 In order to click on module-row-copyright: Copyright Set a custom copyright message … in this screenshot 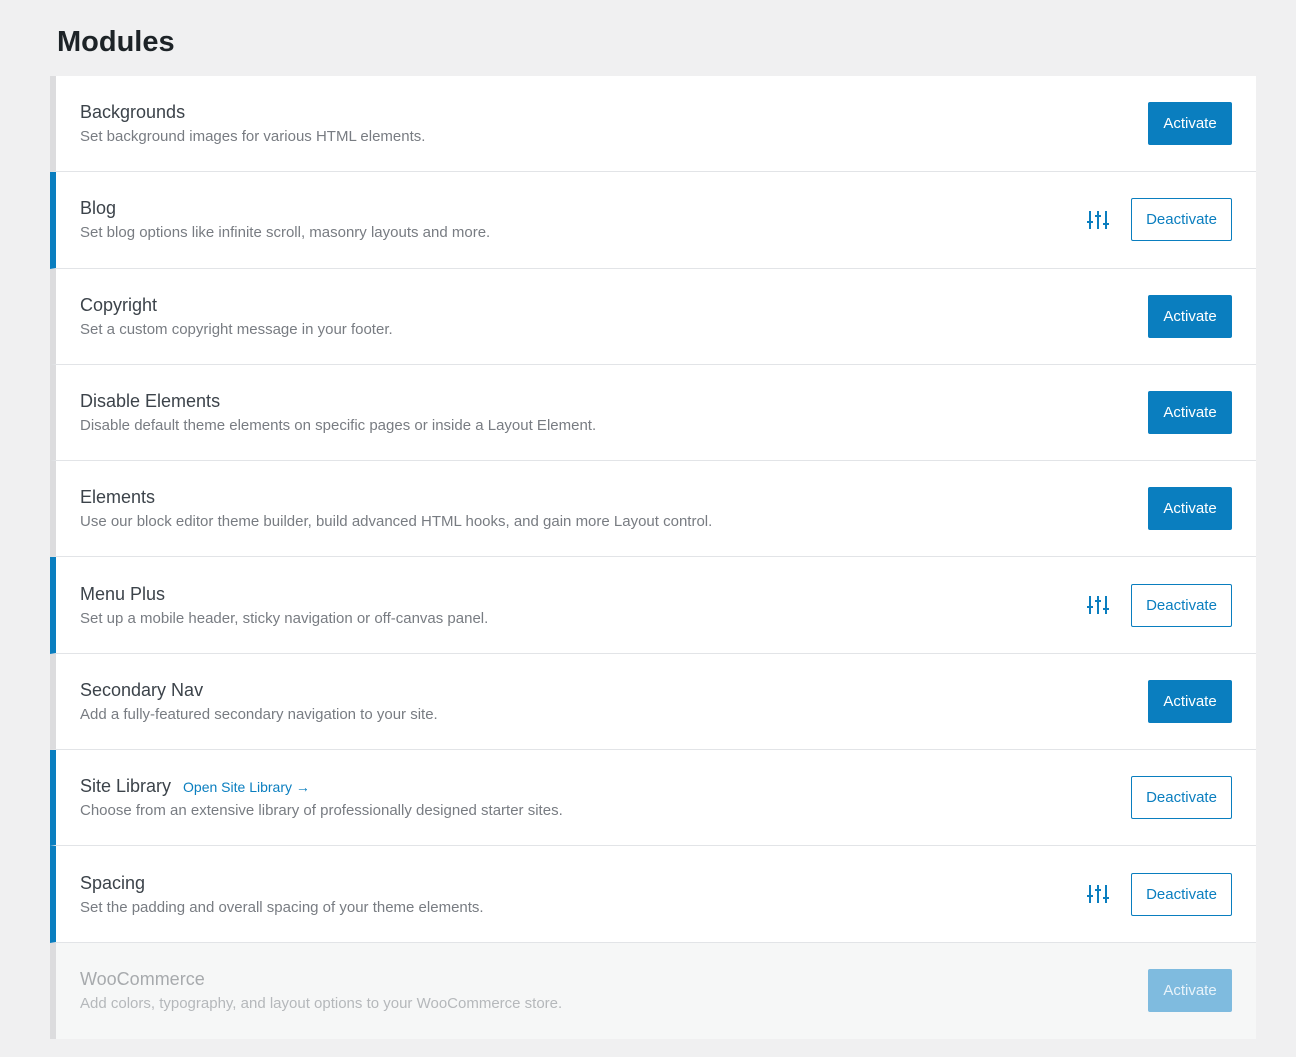, I will do `click(653, 316)`.